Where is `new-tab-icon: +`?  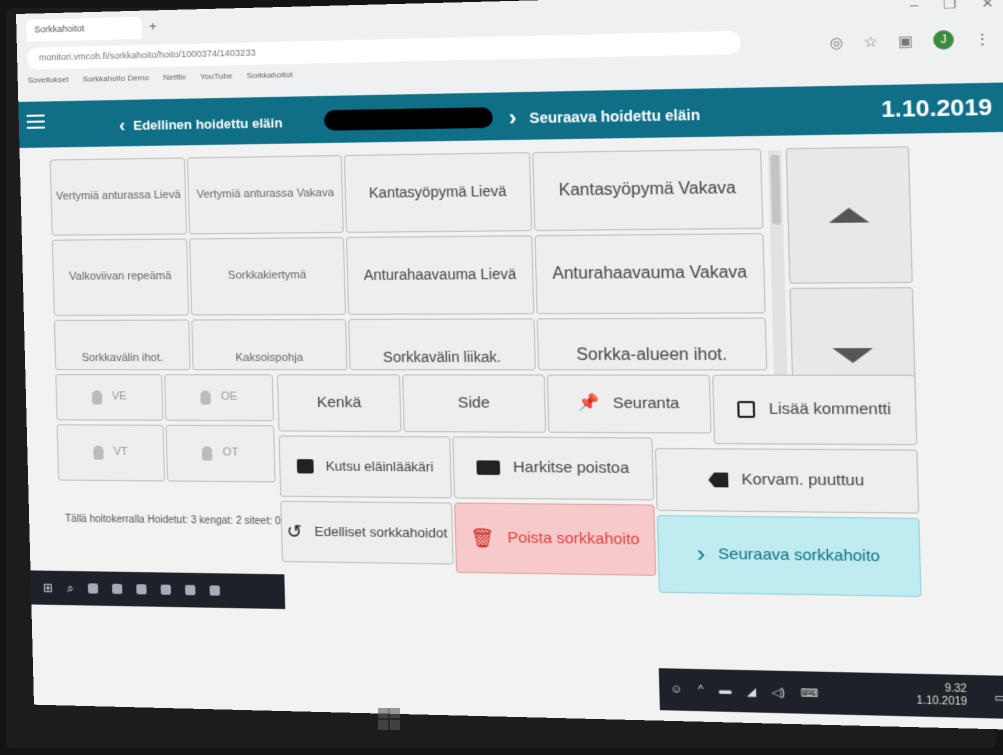 new-tab-icon: + is located at coordinates (153, 25).